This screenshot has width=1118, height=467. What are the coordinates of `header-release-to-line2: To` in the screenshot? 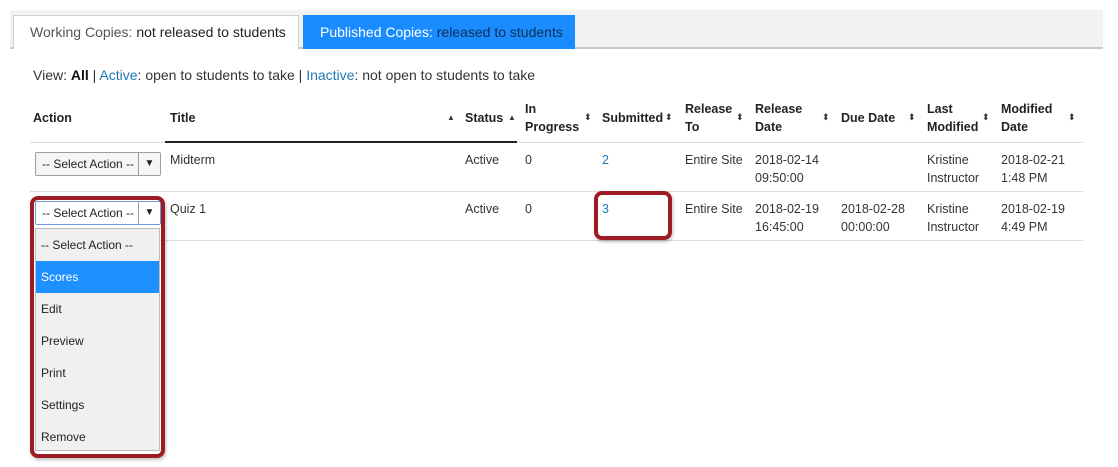 It's located at (692, 127).